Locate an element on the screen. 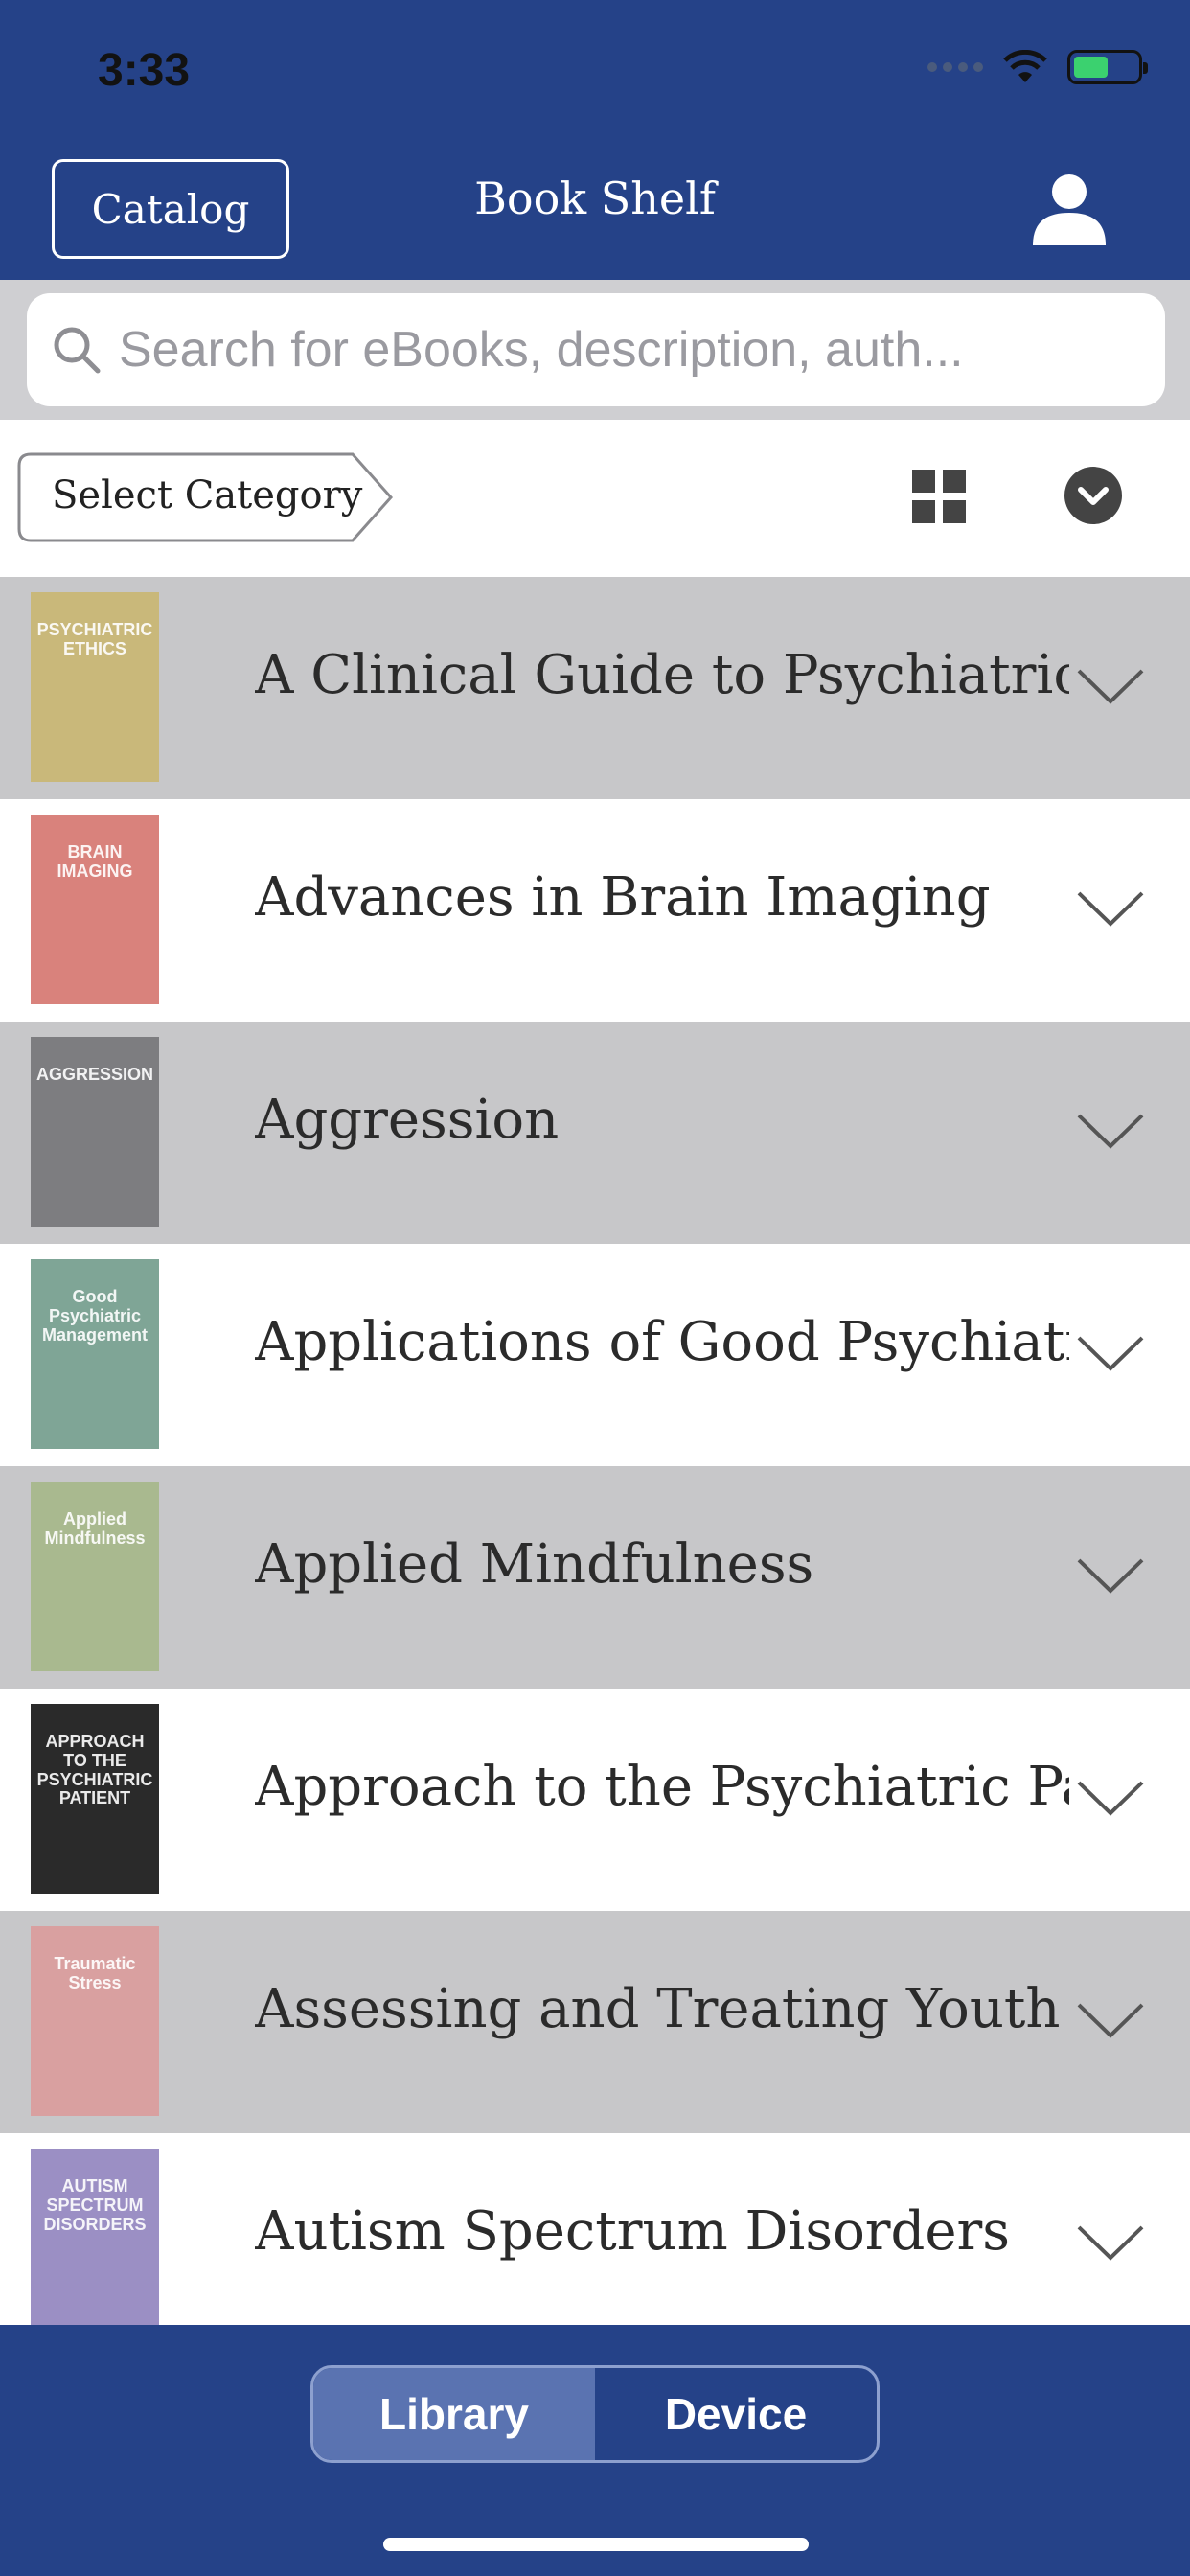  cover-title-text: Good Psychiatric Management is located at coordinates (95, 1316).